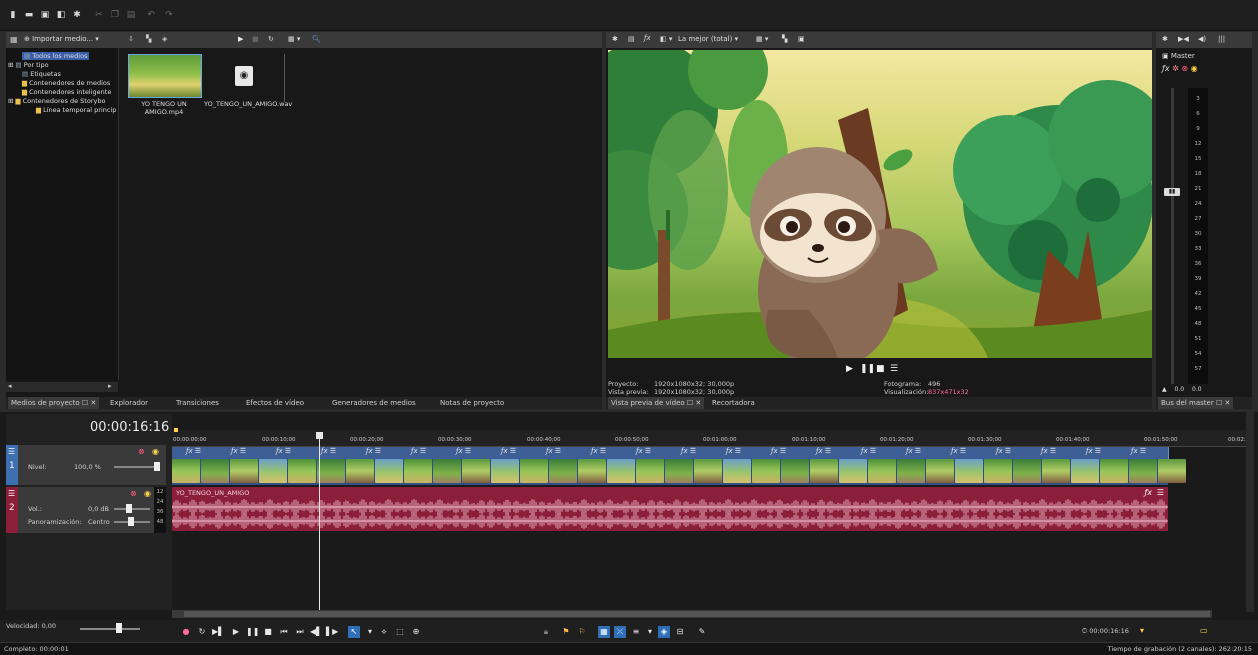  What do you see at coordinates (164, 39) in the screenshot?
I see `media-tool-icon: ◈` at bounding box center [164, 39].